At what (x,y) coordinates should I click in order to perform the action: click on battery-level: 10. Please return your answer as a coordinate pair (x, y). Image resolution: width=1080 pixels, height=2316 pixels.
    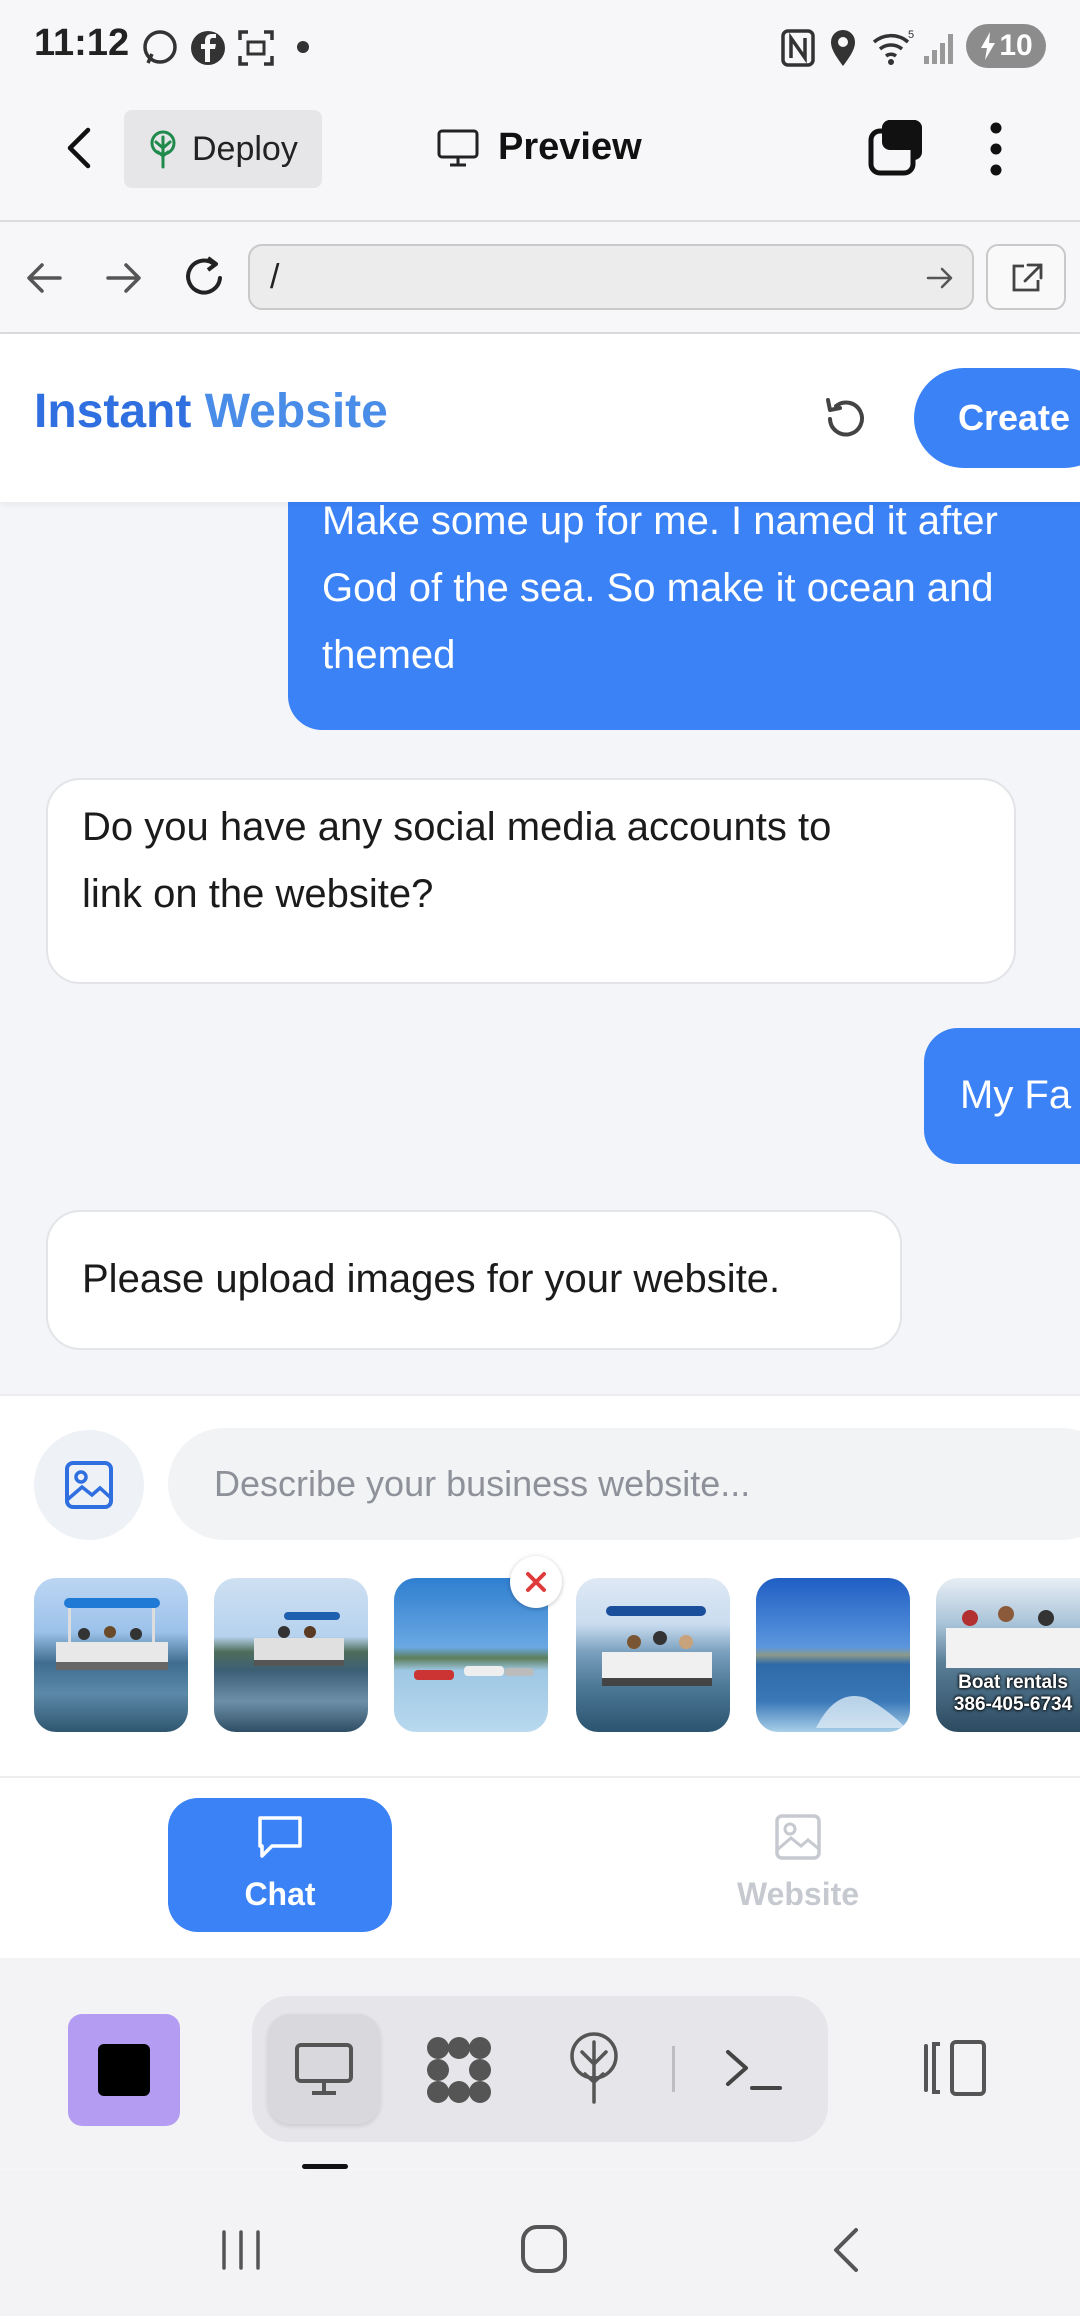
    Looking at the image, I should click on (1016, 45).